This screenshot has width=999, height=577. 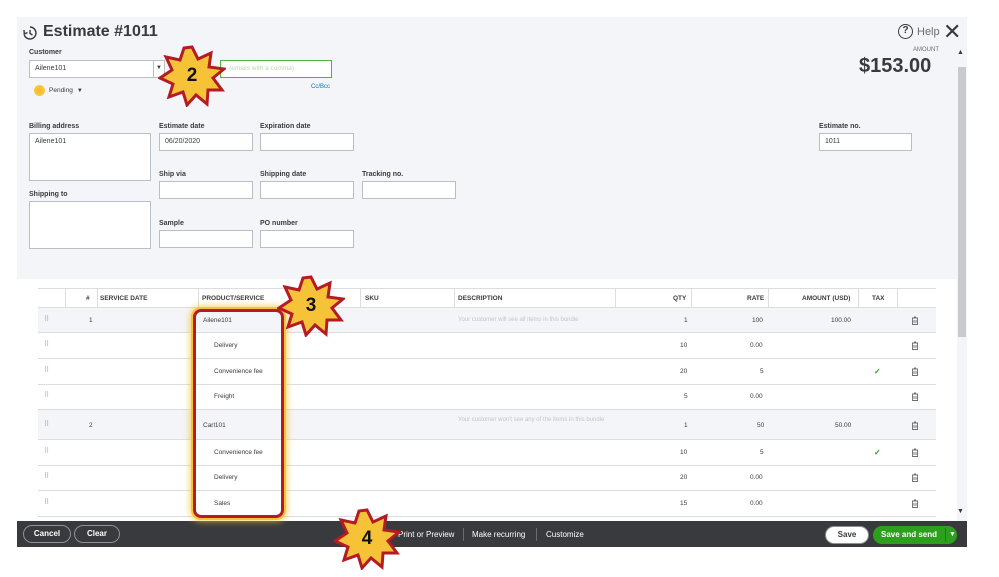 What do you see at coordinates (88, 298) in the screenshot?
I see `col-header-num: #` at bounding box center [88, 298].